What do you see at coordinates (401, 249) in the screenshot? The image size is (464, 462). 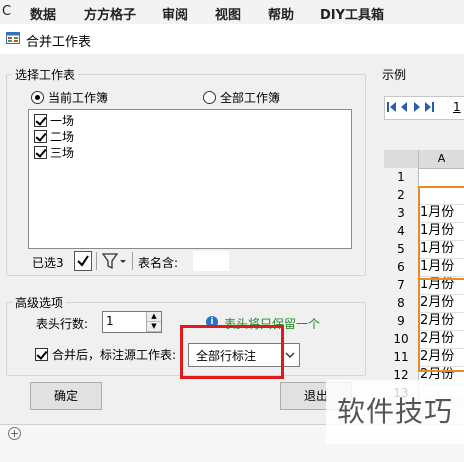 I see `row-number: 5` at bounding box center [401, 249].